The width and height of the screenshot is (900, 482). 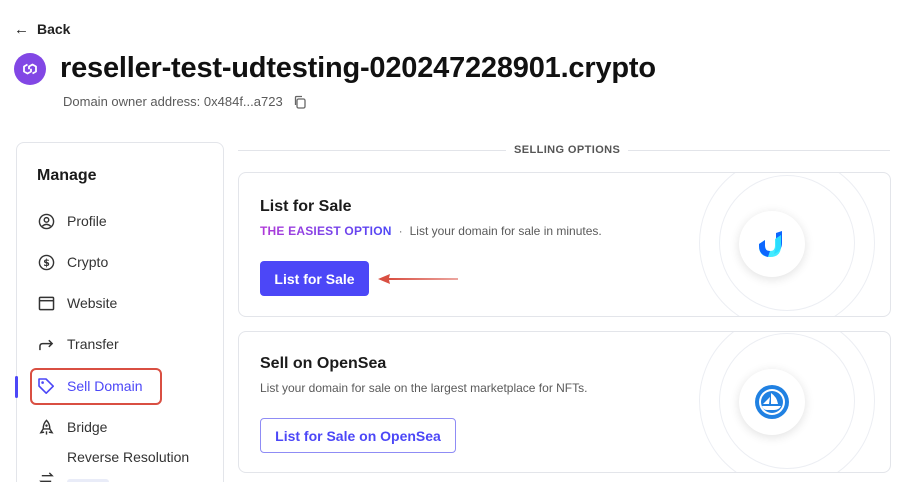 I want to click on annotation-arrow-icon, so click(x=418, y=279).